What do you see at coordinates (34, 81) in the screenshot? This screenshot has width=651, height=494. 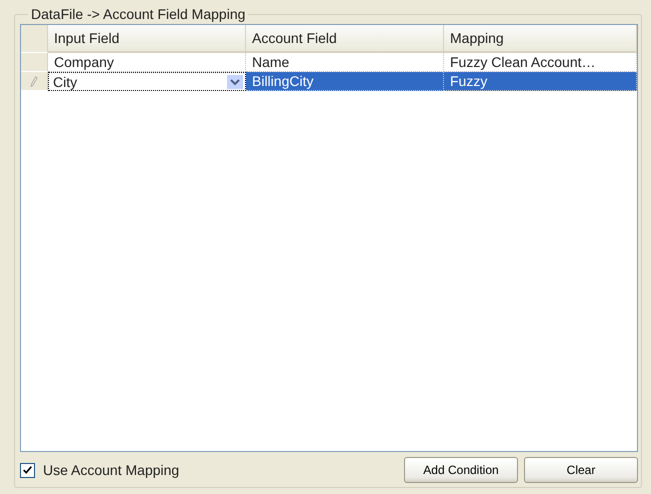 I see `pencil-icon` at bounding box center [34, 81].